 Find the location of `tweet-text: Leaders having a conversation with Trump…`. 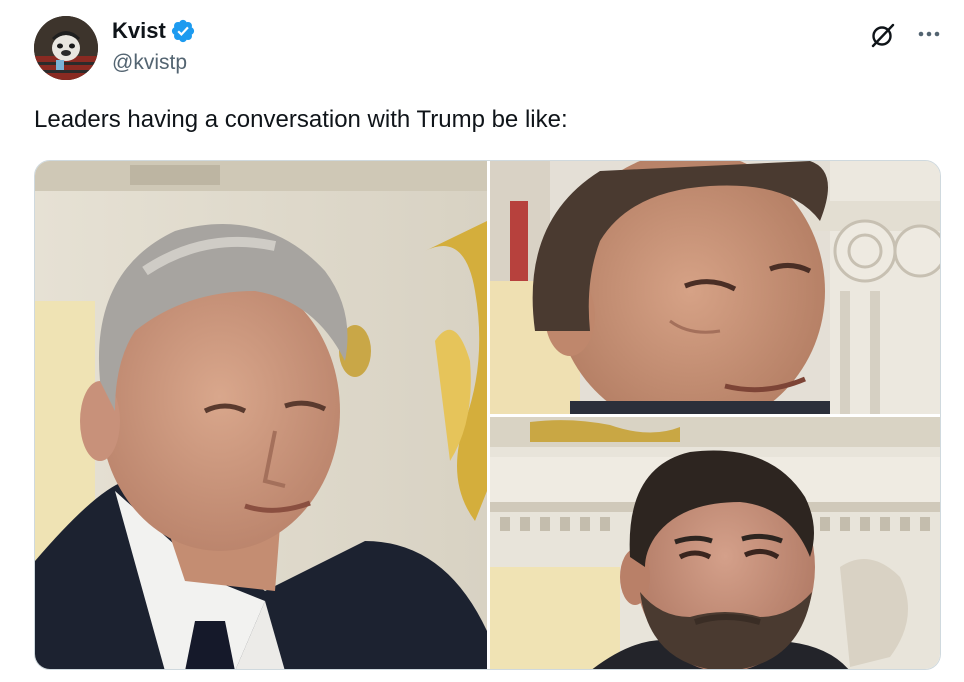

tweet-text: Leaders having a conversation with Trump… is located at coordinates (301, 119).